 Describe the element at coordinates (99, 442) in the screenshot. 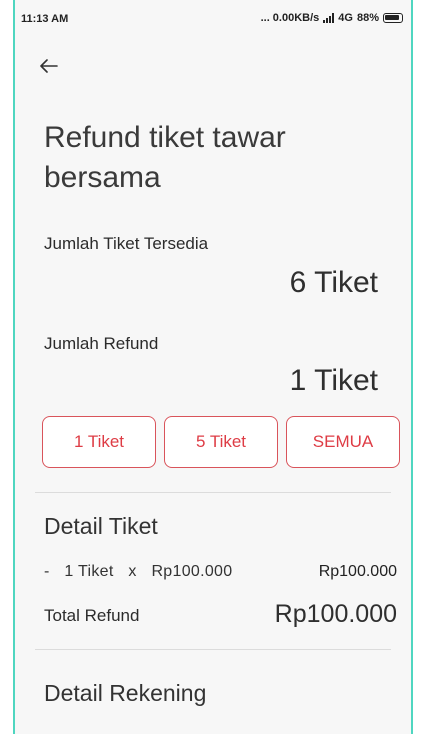

I see `option-1-ticket-button: 1 Tiket` at that location.